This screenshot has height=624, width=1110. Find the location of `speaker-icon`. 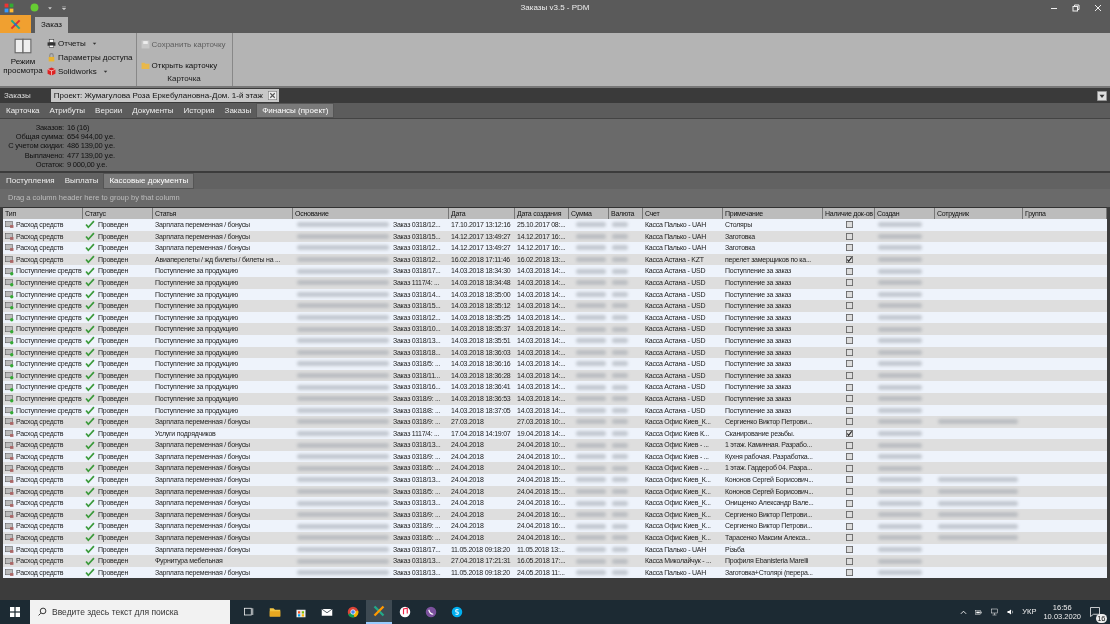

speaker-icon is located at coordinates (1011, 612).